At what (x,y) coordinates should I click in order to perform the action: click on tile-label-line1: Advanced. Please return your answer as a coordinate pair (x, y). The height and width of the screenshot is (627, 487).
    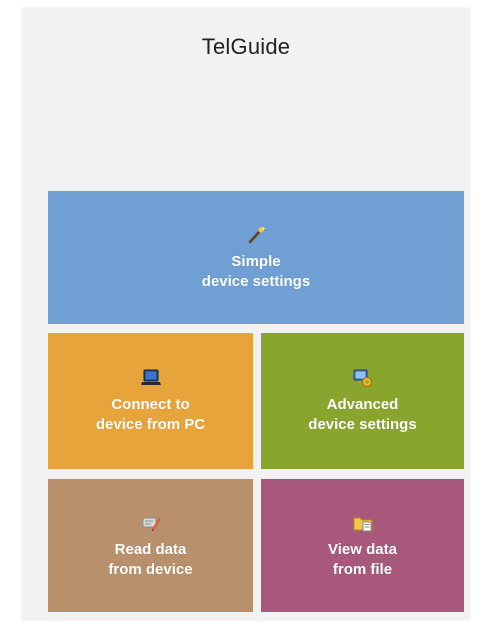
    Looking at the image, I should click on (362, 404).